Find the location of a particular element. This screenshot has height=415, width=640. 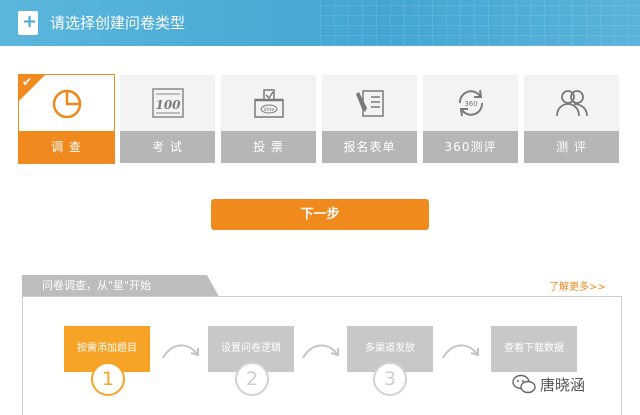

score-100-icon: 100 is located at coordinates (167, 103).